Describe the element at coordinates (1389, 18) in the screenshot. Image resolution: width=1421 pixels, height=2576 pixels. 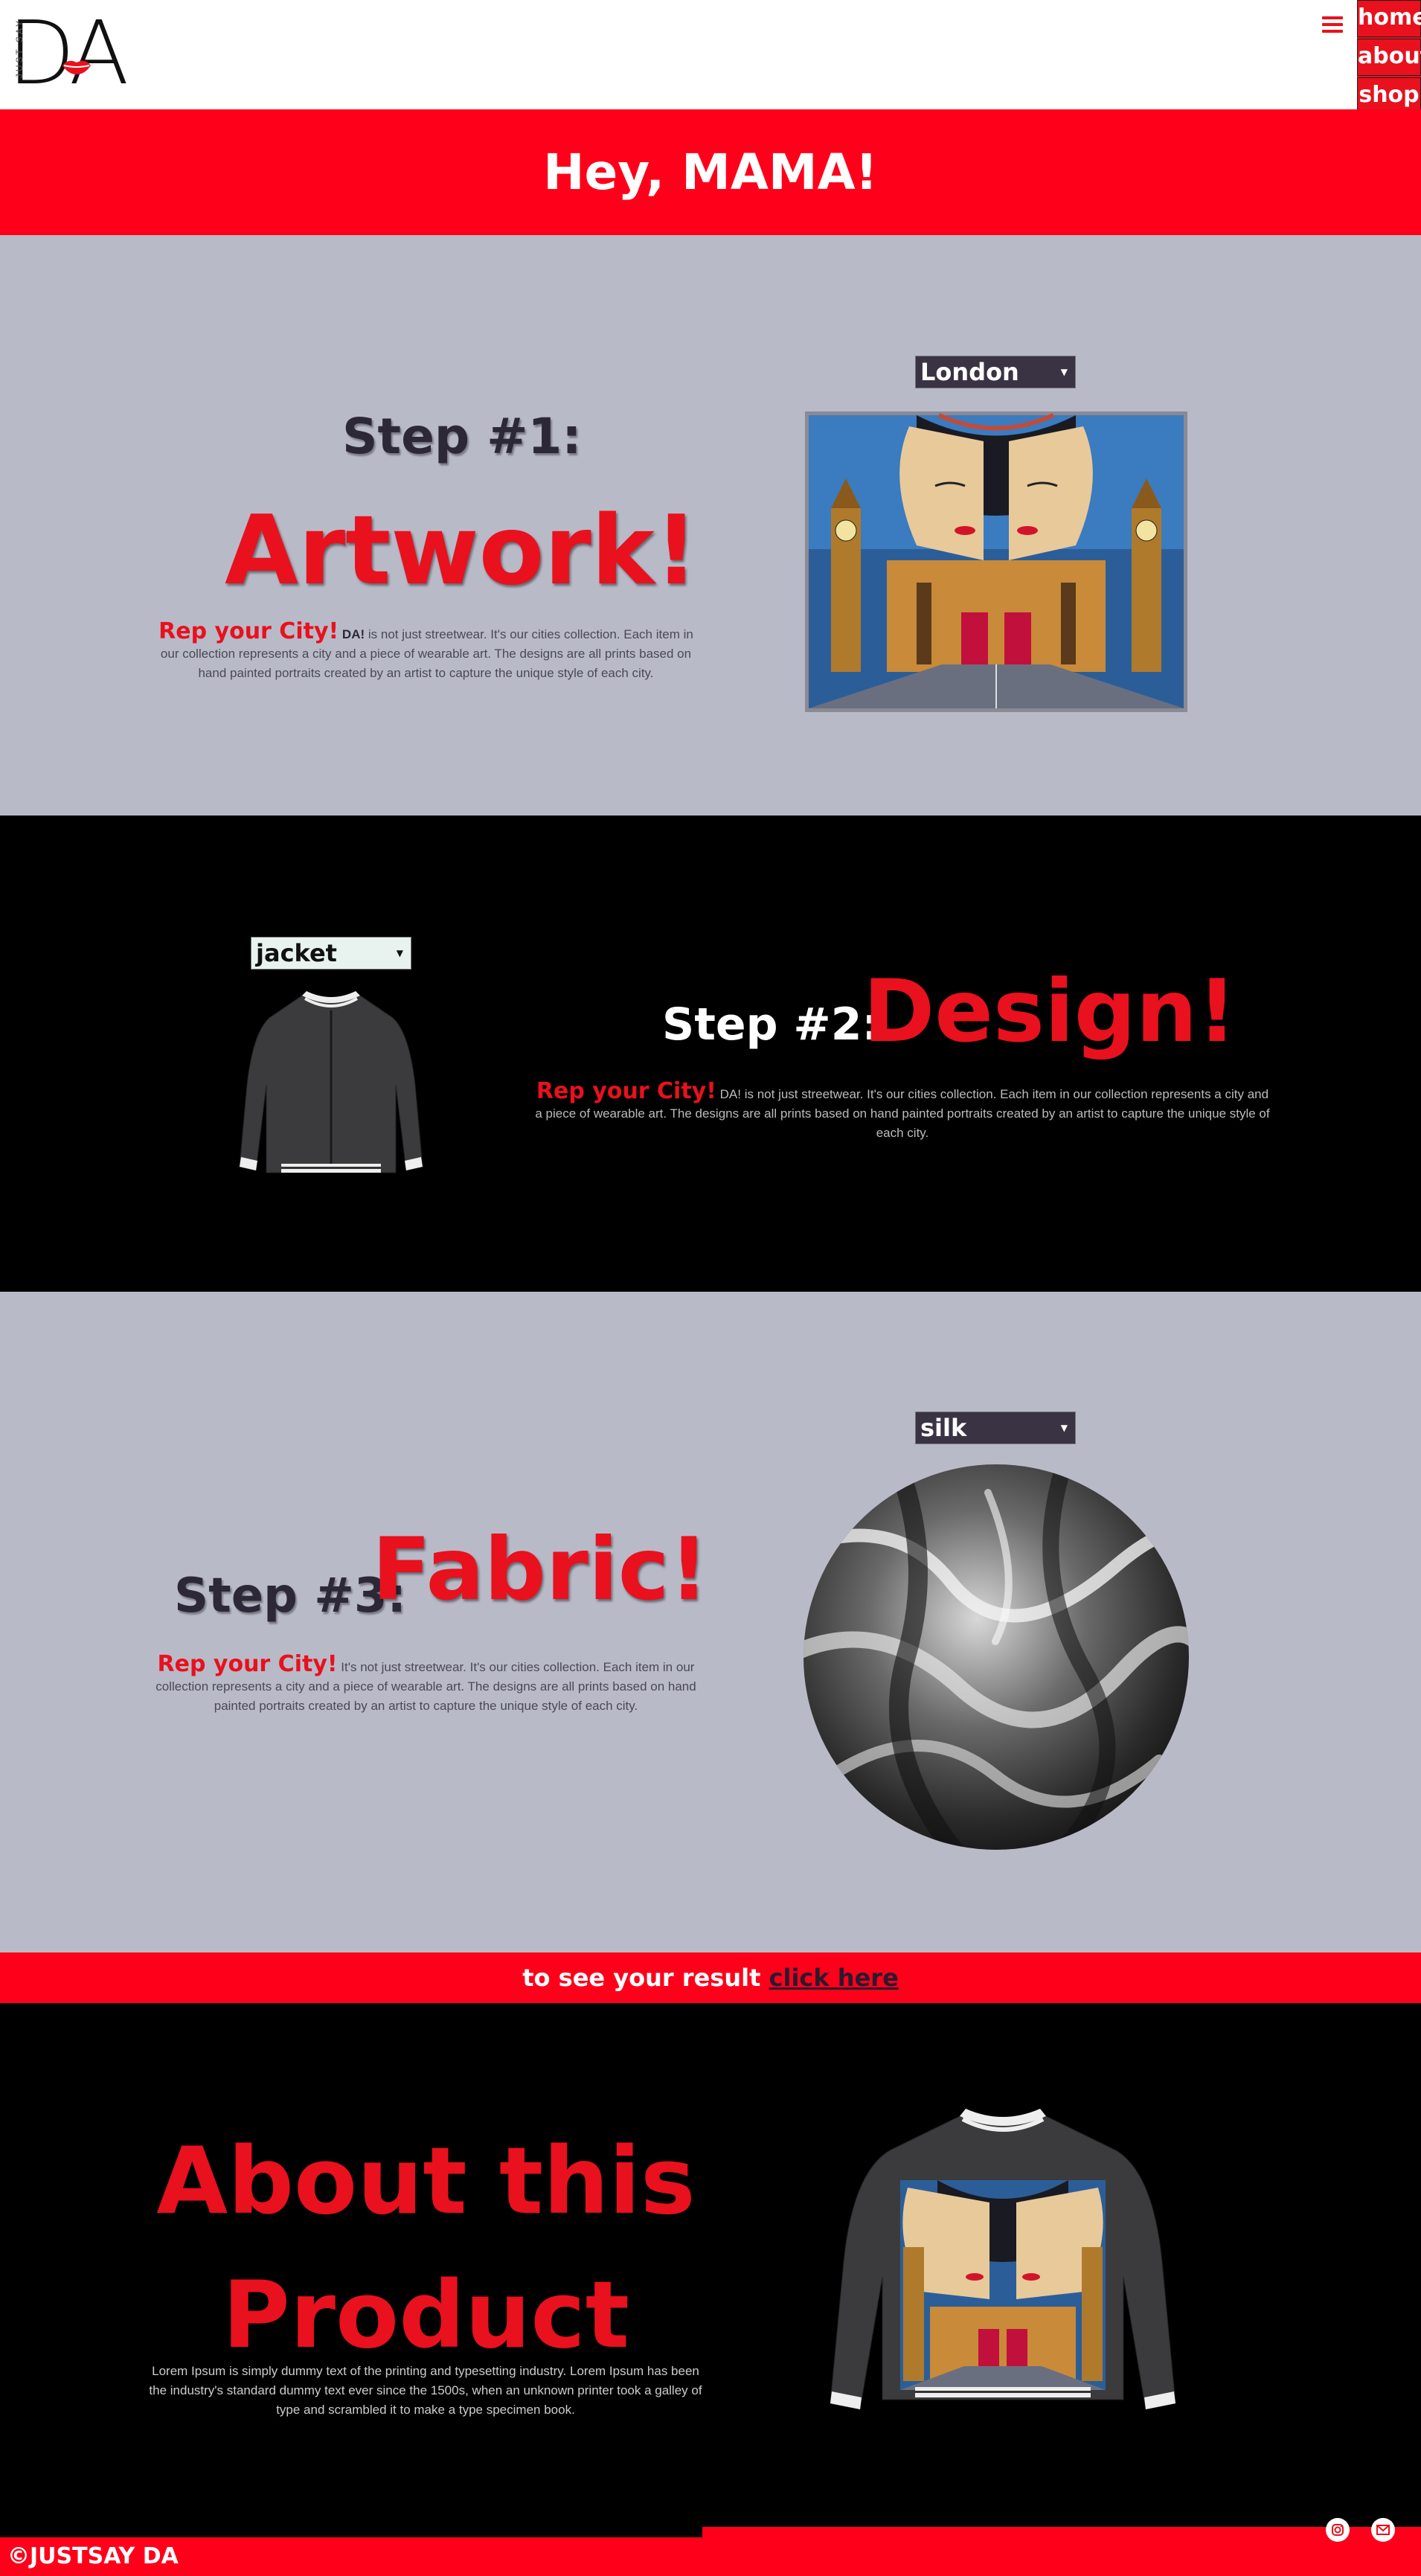
I see `nav-item-home: home` at that location.